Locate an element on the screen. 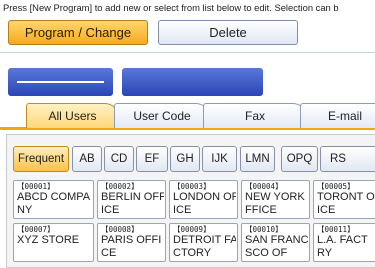 This screenshot has height=268, width=375. indicator-line is located at coordinates (60, 82).